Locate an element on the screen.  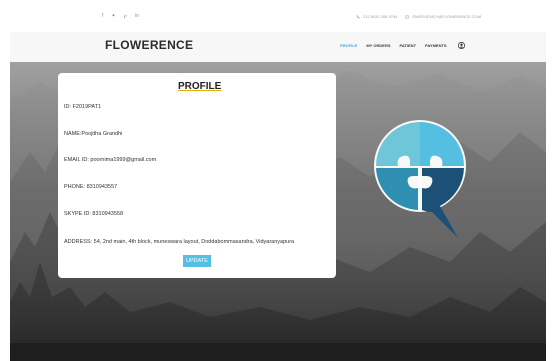
profile-phone: PHONE: 8310943557 is located at coordinates (91, 187).